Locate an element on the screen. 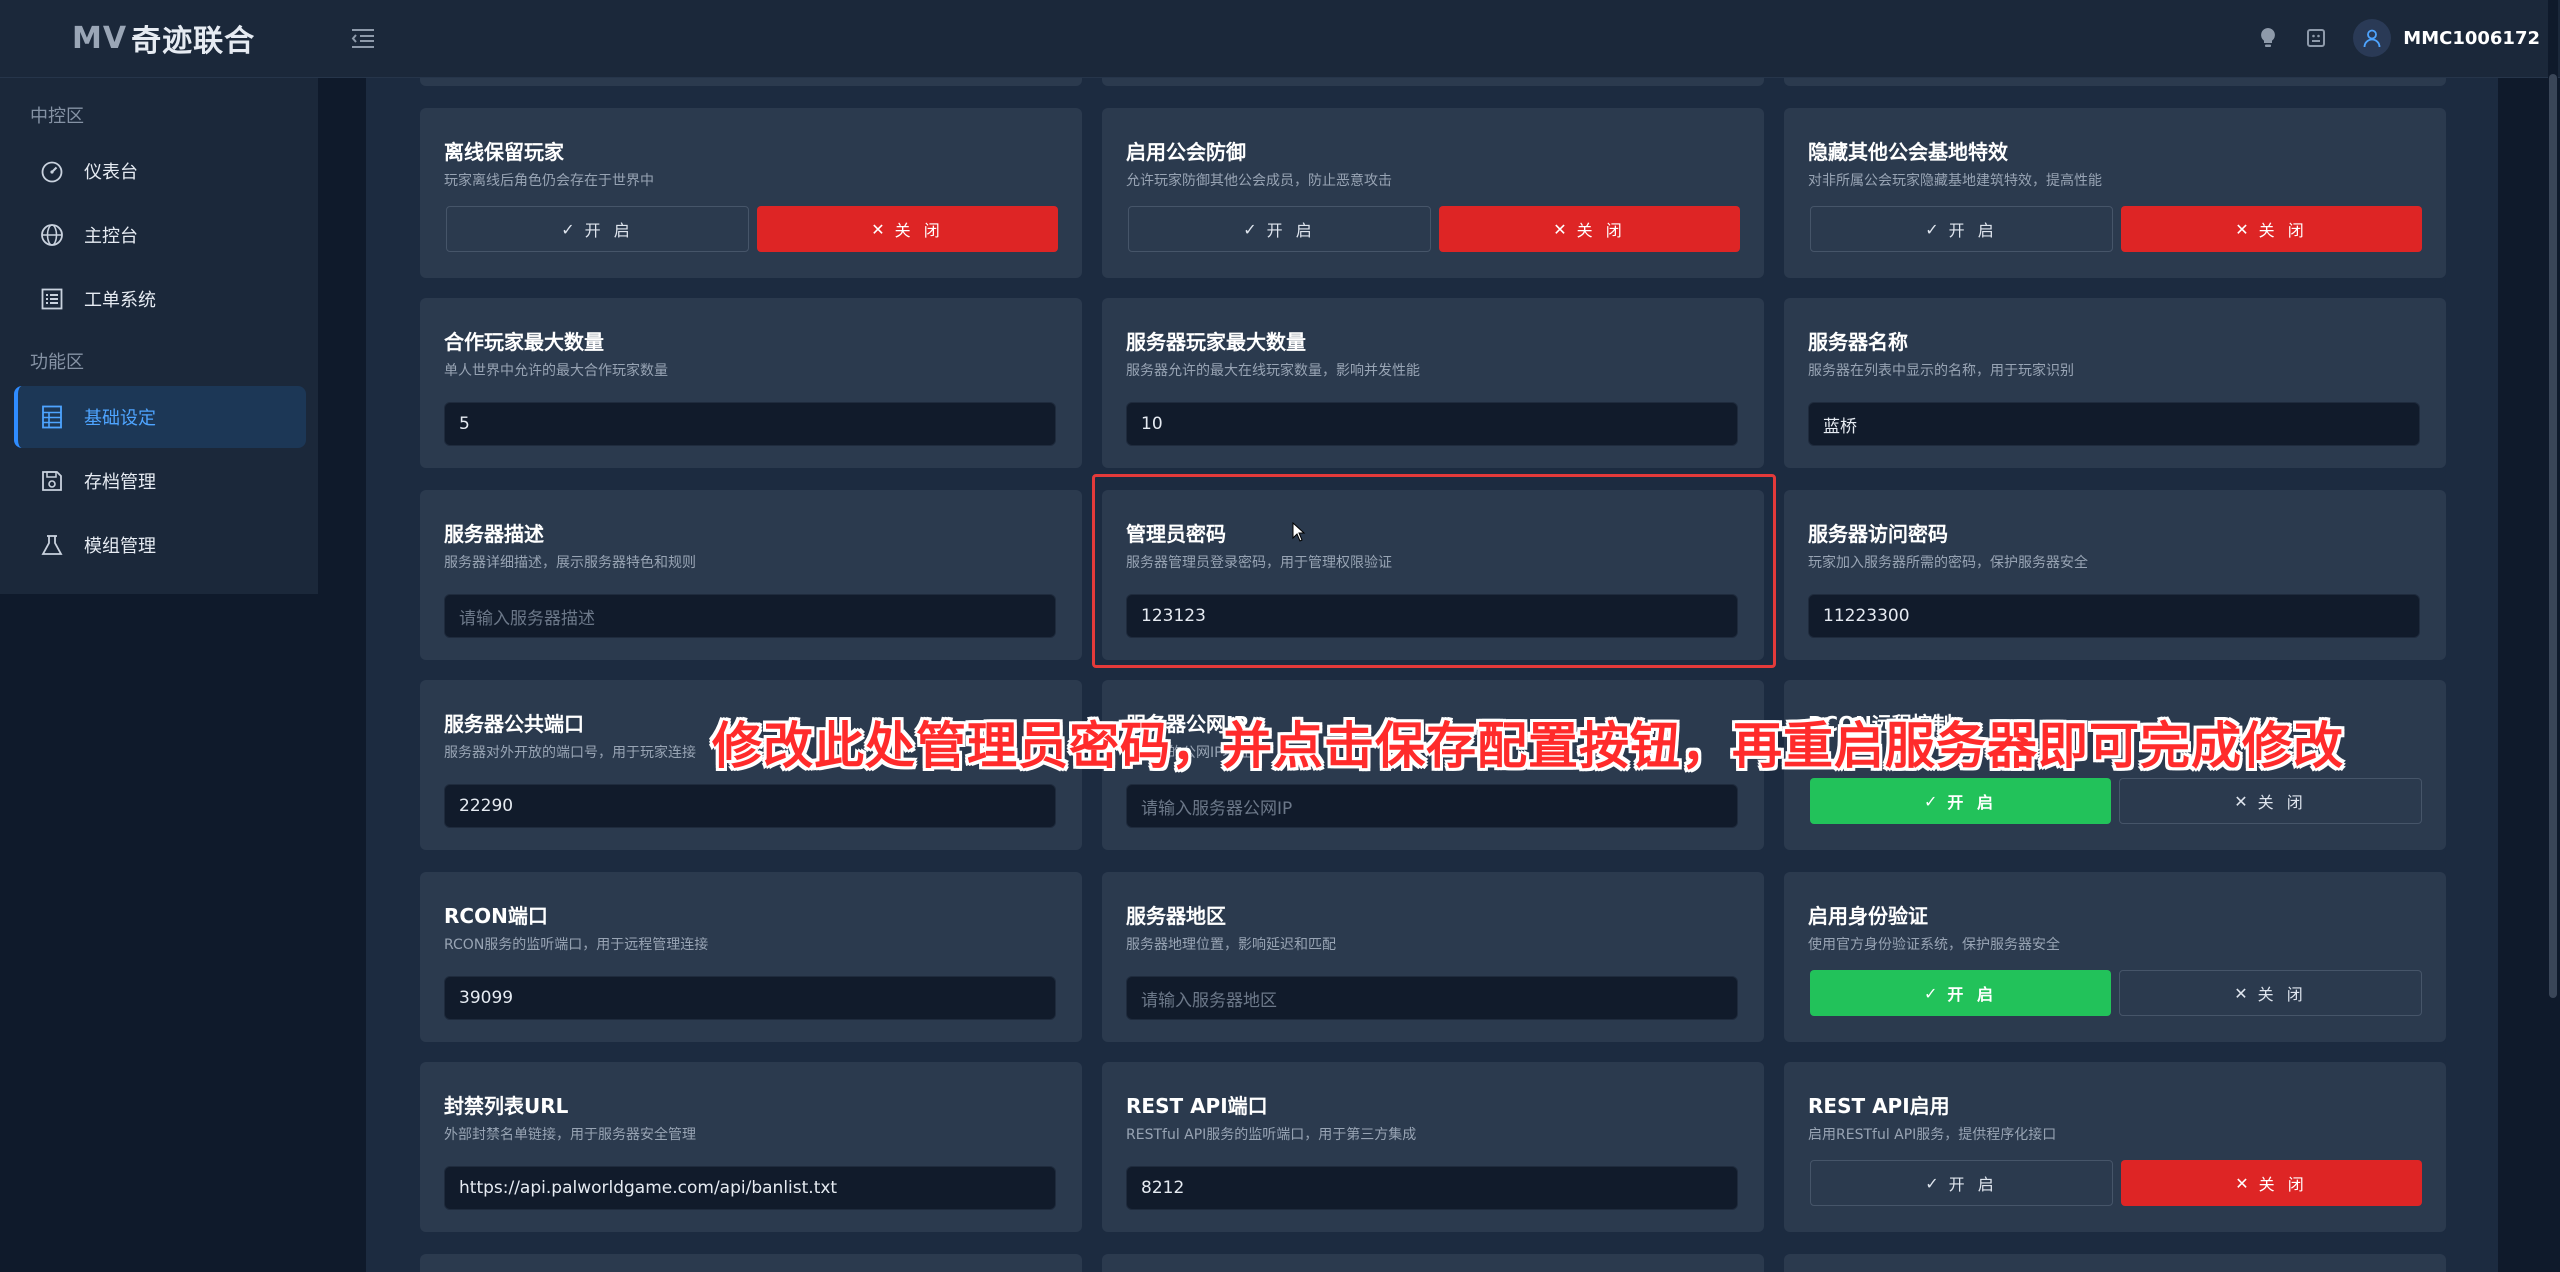 This screenshot has height=1272, width=2560. setting-card-server-max: 服务器玩家最大数量 服务器允许的最大在线玩家数量，影响并发性能 10 is located at coordinates (1433, 383).